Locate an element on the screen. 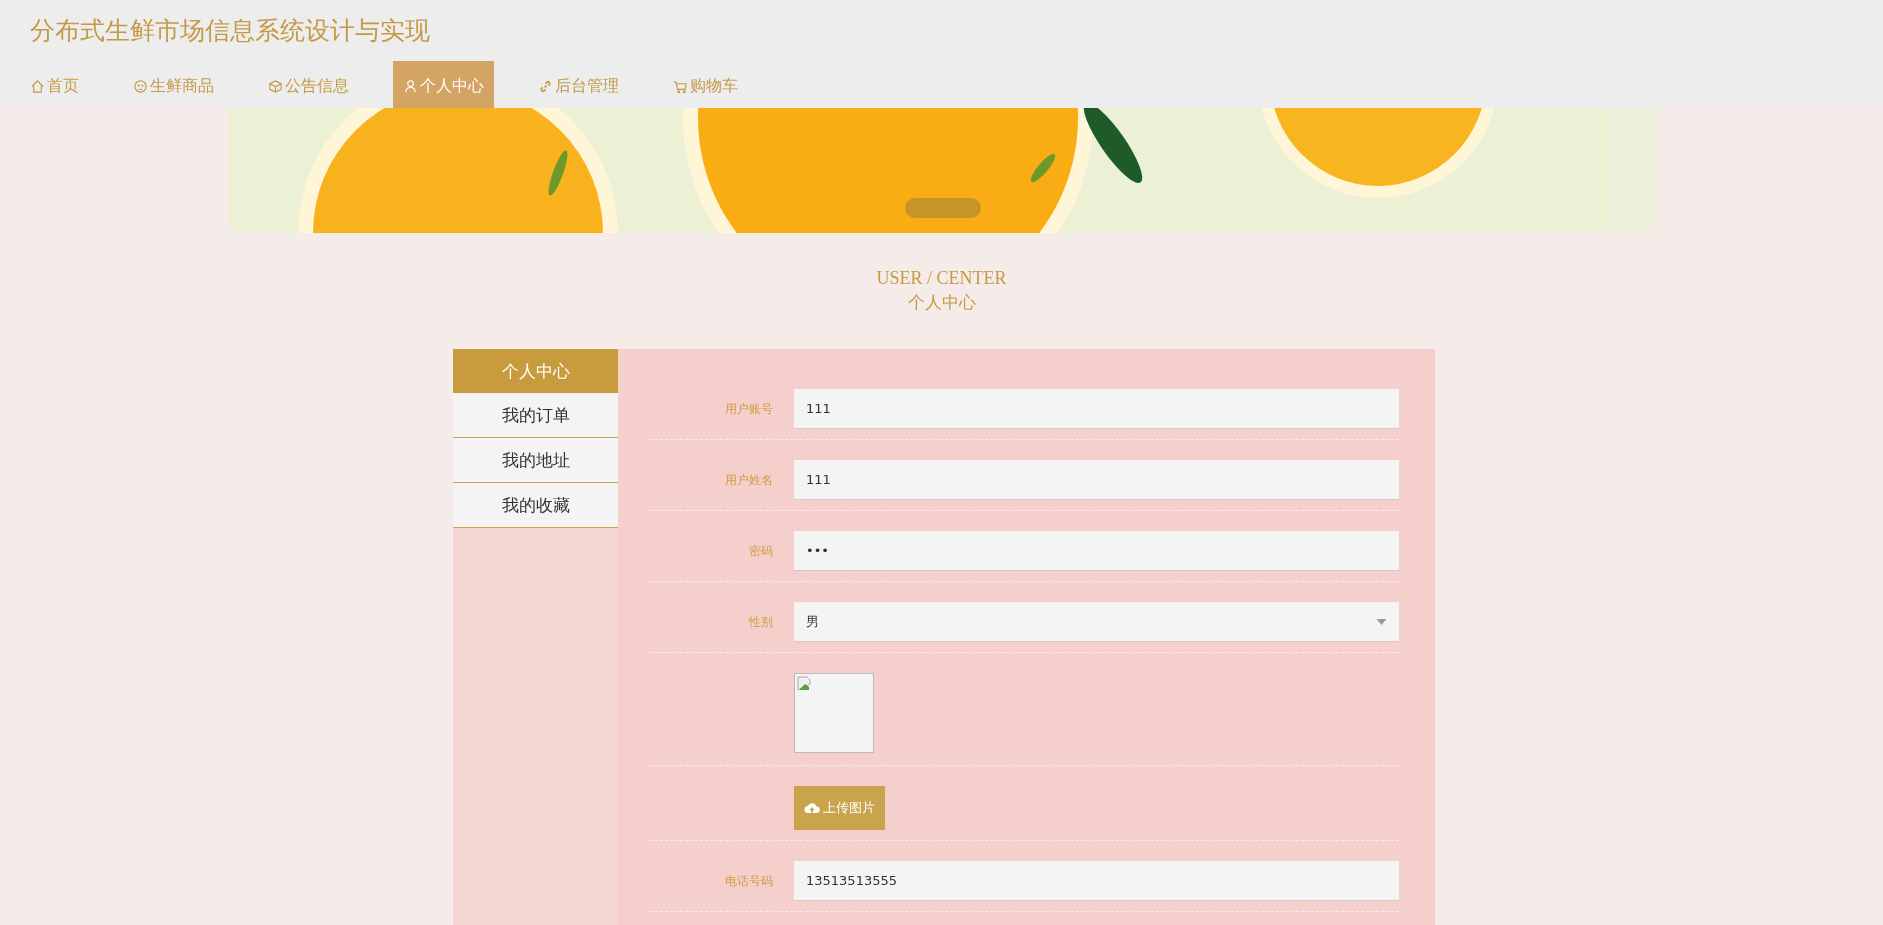 This screenshot has width=1883, height=925. side-menu-item: 我的订单 is located at coordinates (535, 415).